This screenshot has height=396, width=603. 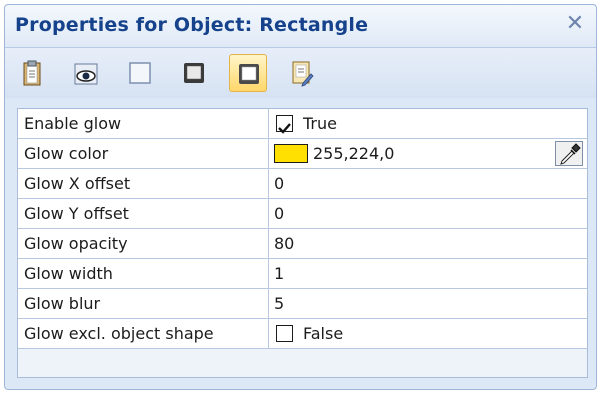 What do you see at coordinates (143, 183) in the screenshot?
I see `property-label: Glow X offset` at bounding box center [143, 183].